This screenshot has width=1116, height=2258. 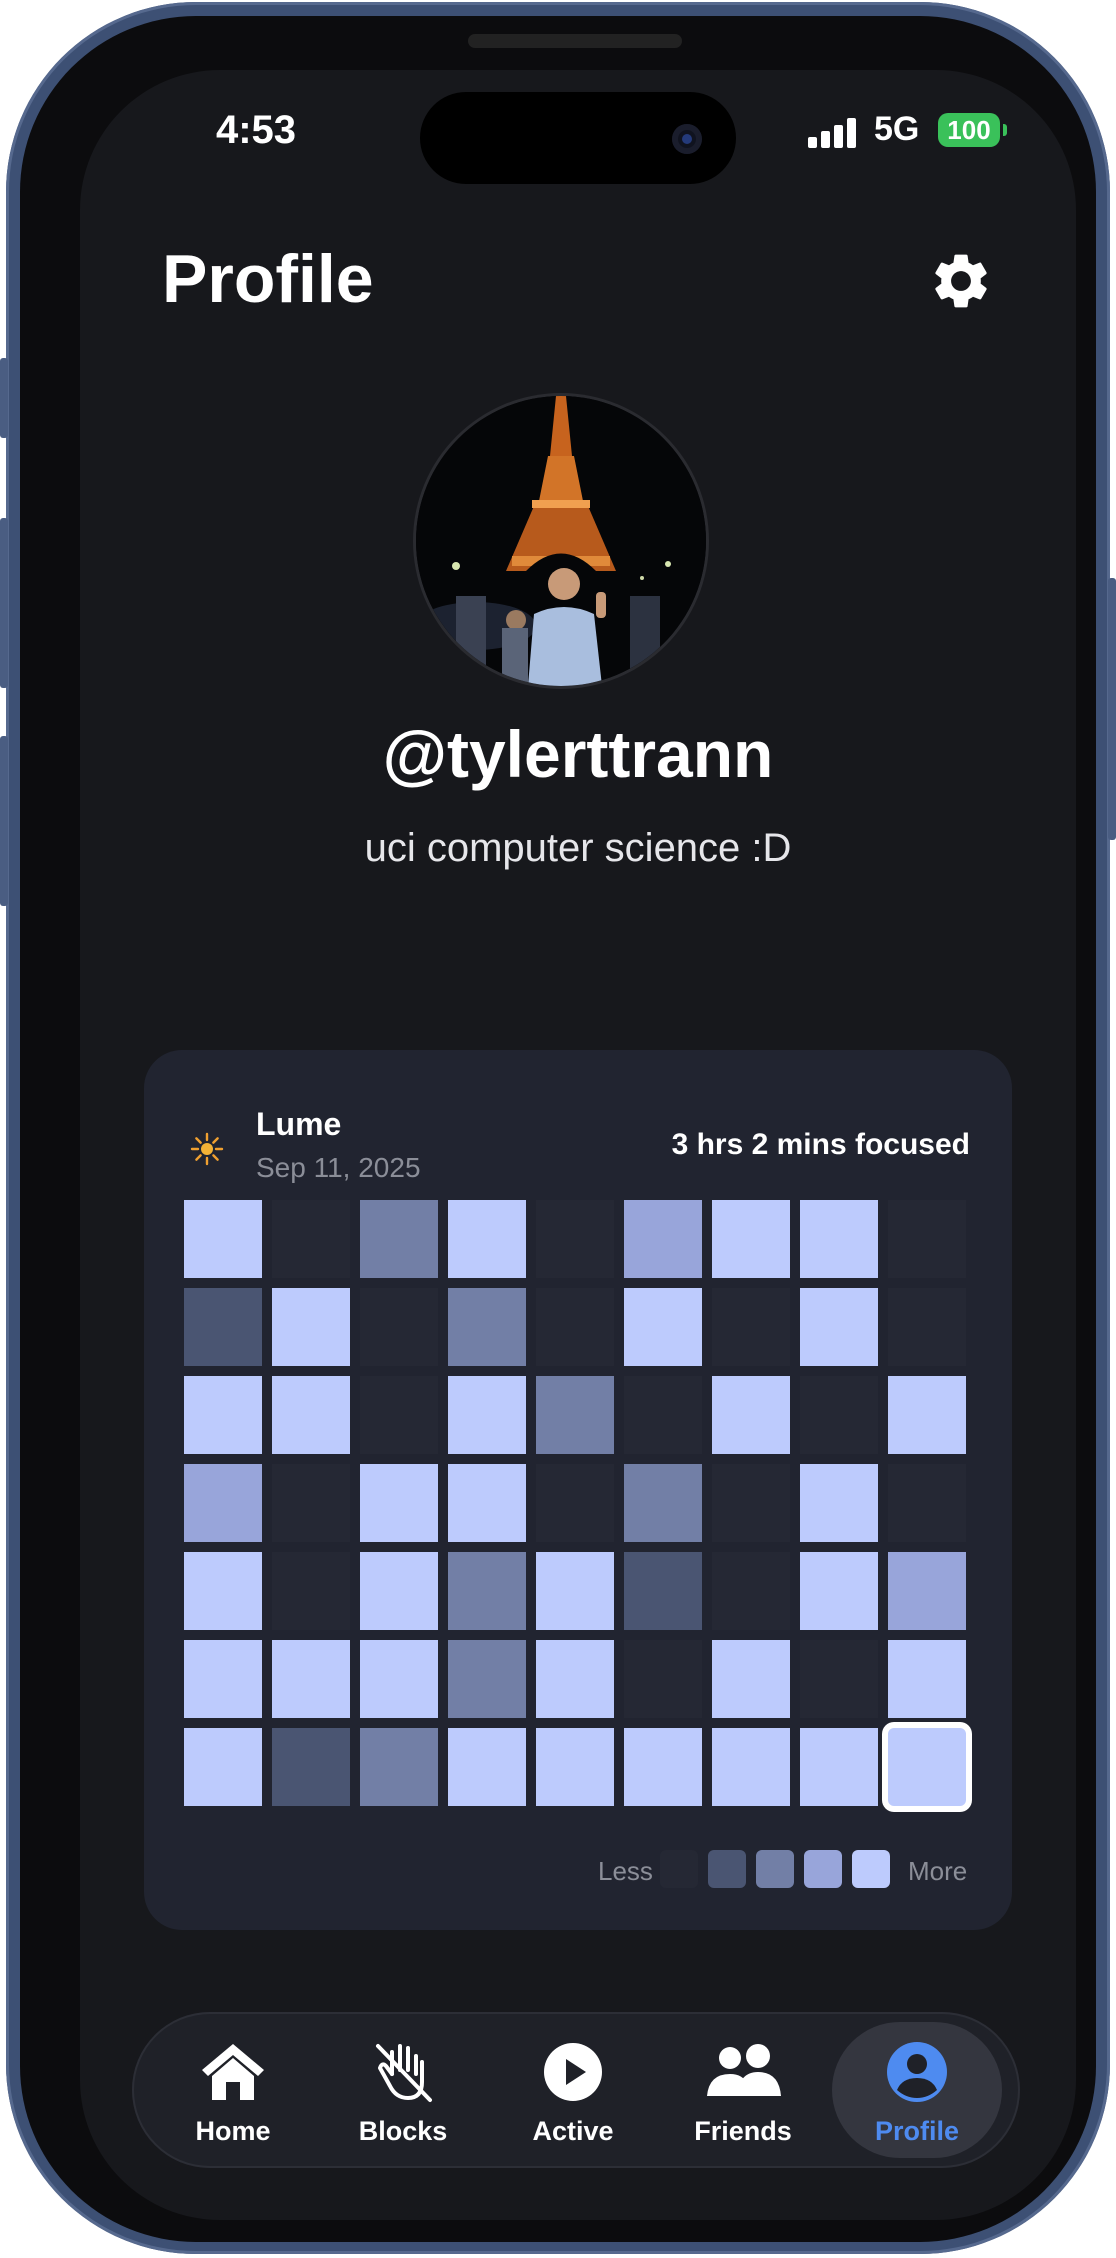 I want to click on app-name: Lume, so click(x=299, y=1124).